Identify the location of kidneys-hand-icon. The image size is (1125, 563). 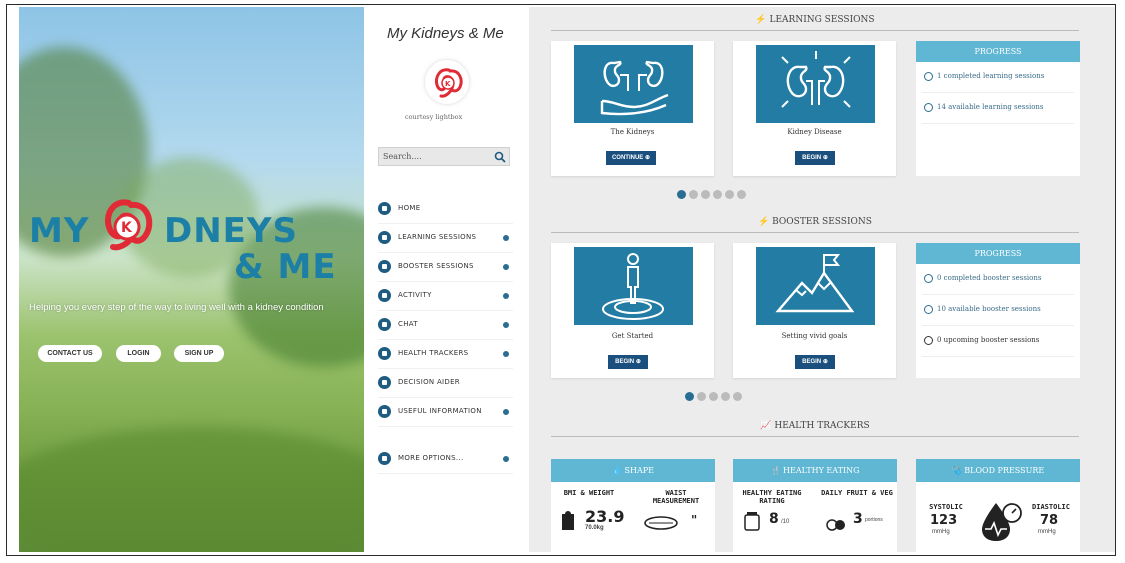
(633, 84).